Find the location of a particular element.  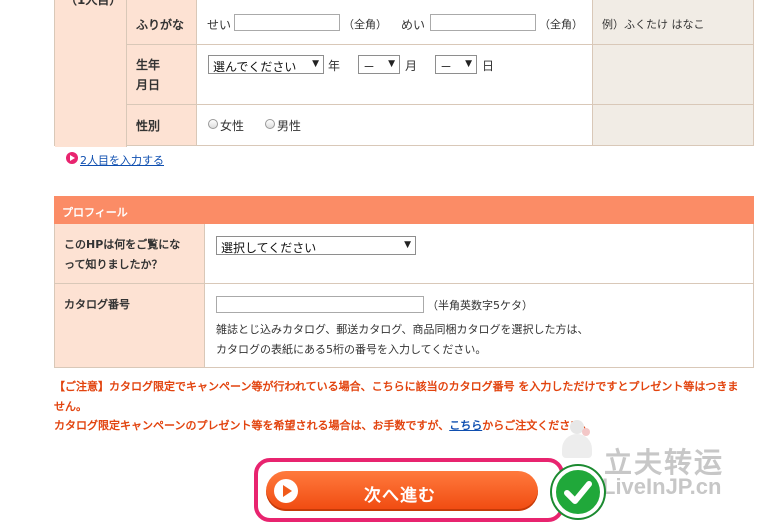

watermark-url: LiveInJP.cn is located at coordinates (662, 486).